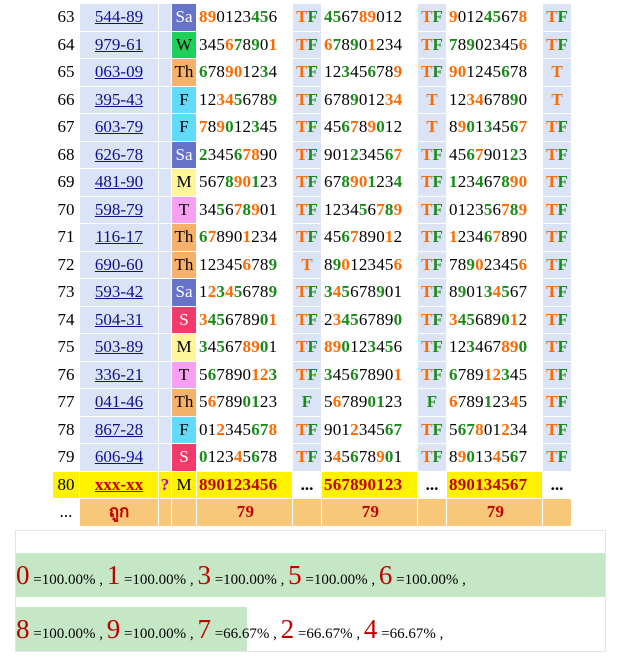 The height and width of the screenshot is (668, 619). What do you see at coordinates (119, 209) in the screenshot?
I see `draw-code-link: 598-79` at bounding box center [119, 209].